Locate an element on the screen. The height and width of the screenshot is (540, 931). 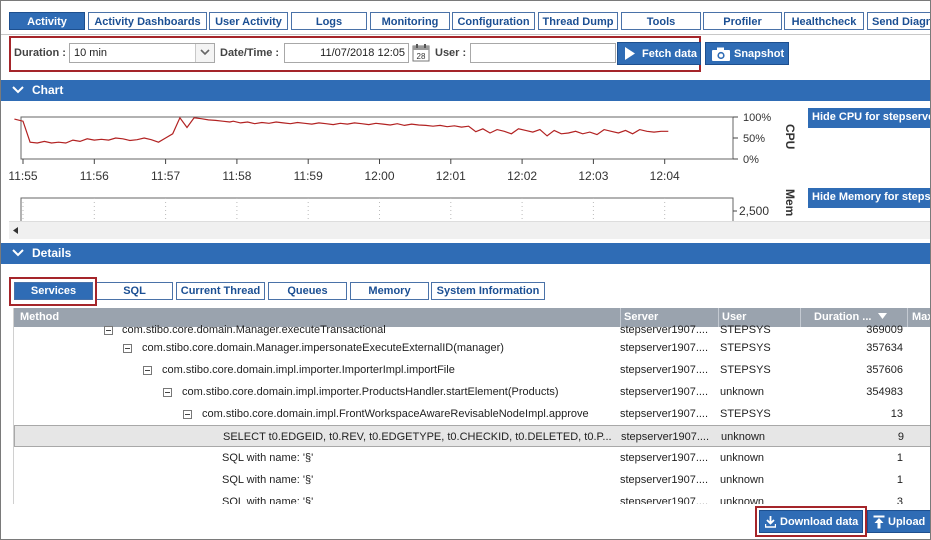
tab-healthcheck: Healthcheck is located at coordinates (824, 21).